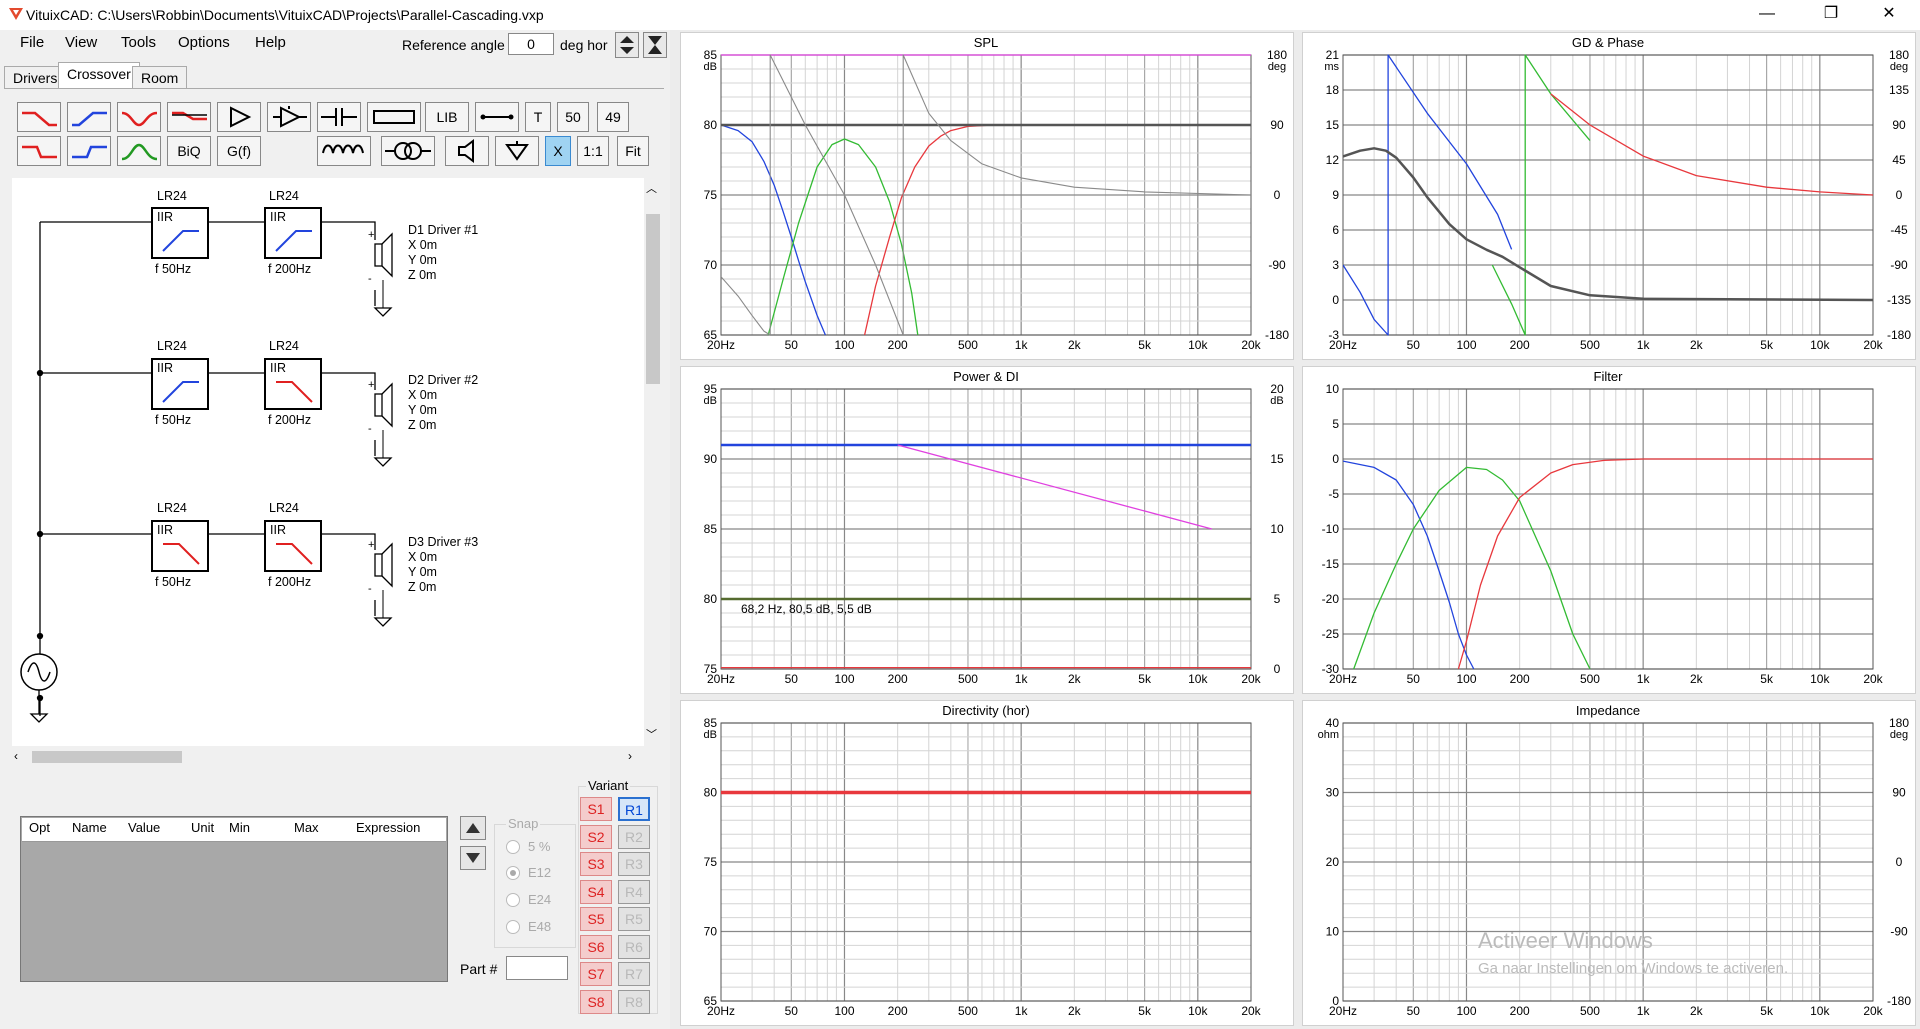 The image size is (1920, 1029). What do you see at coordinates (344, 151) in the screenshot?
I see `inductor-tool` at bounding box center [344, 151].